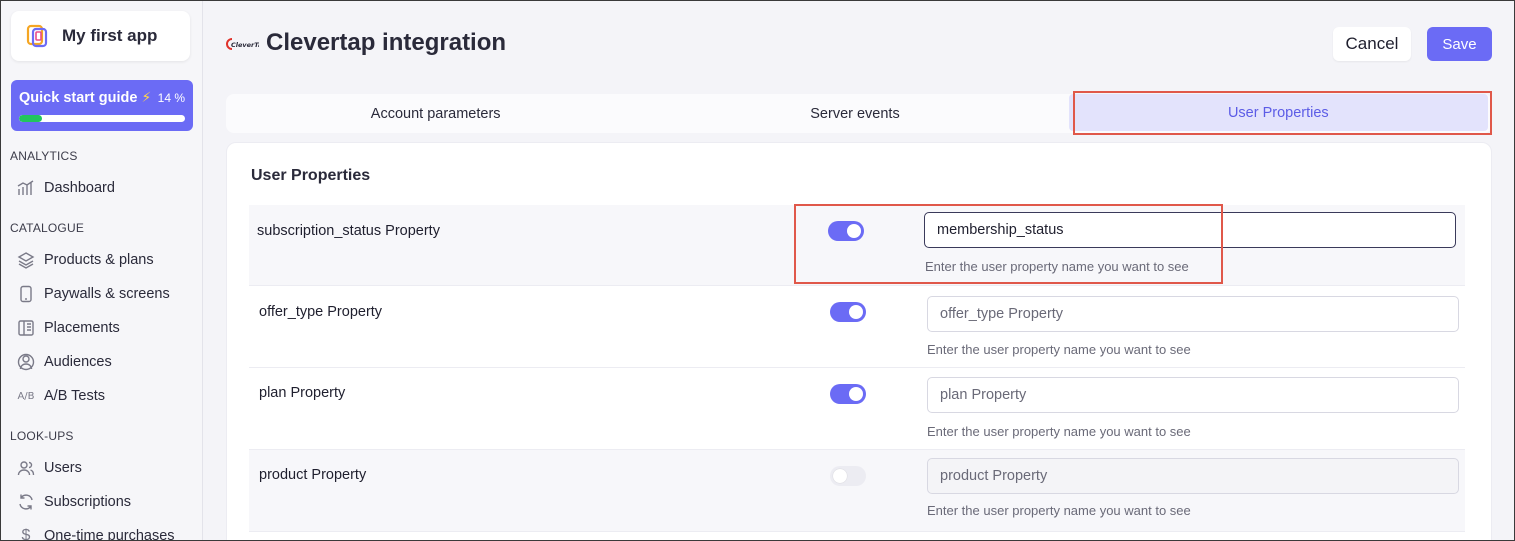 This screenshot has width=1515, height=541. I want to click on save-button: Save, so click(1459, 44).